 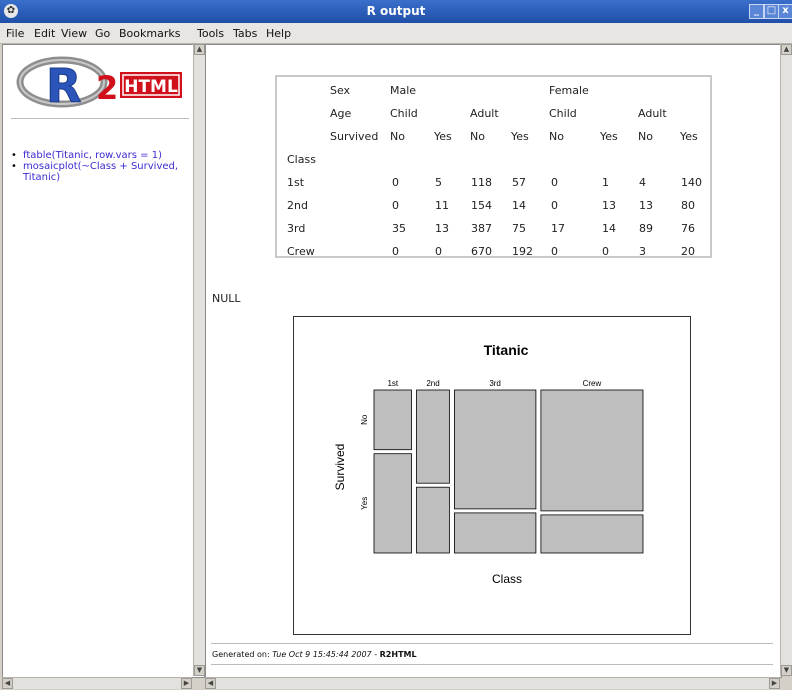 I want to click on y-axis-label: Survived, so click(x=340, y=467).